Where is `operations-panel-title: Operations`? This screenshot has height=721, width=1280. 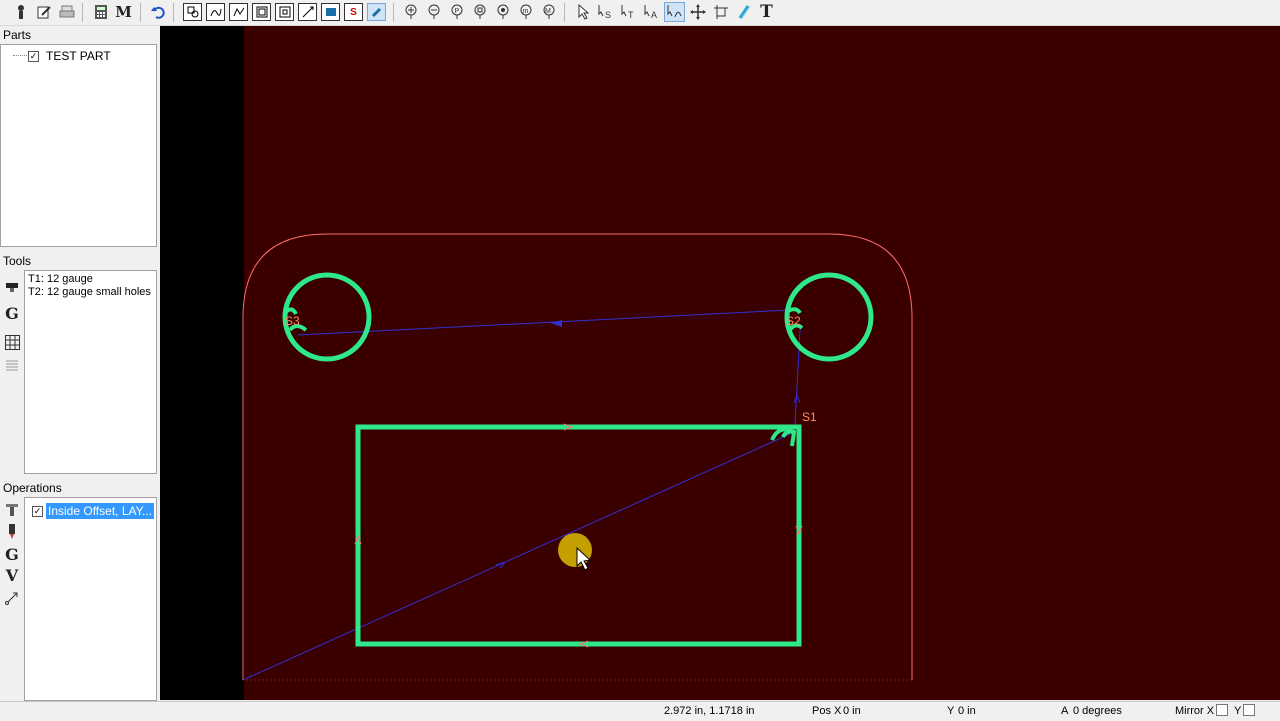
operations-panel-title: Operations is located at coordinates (32, 488).